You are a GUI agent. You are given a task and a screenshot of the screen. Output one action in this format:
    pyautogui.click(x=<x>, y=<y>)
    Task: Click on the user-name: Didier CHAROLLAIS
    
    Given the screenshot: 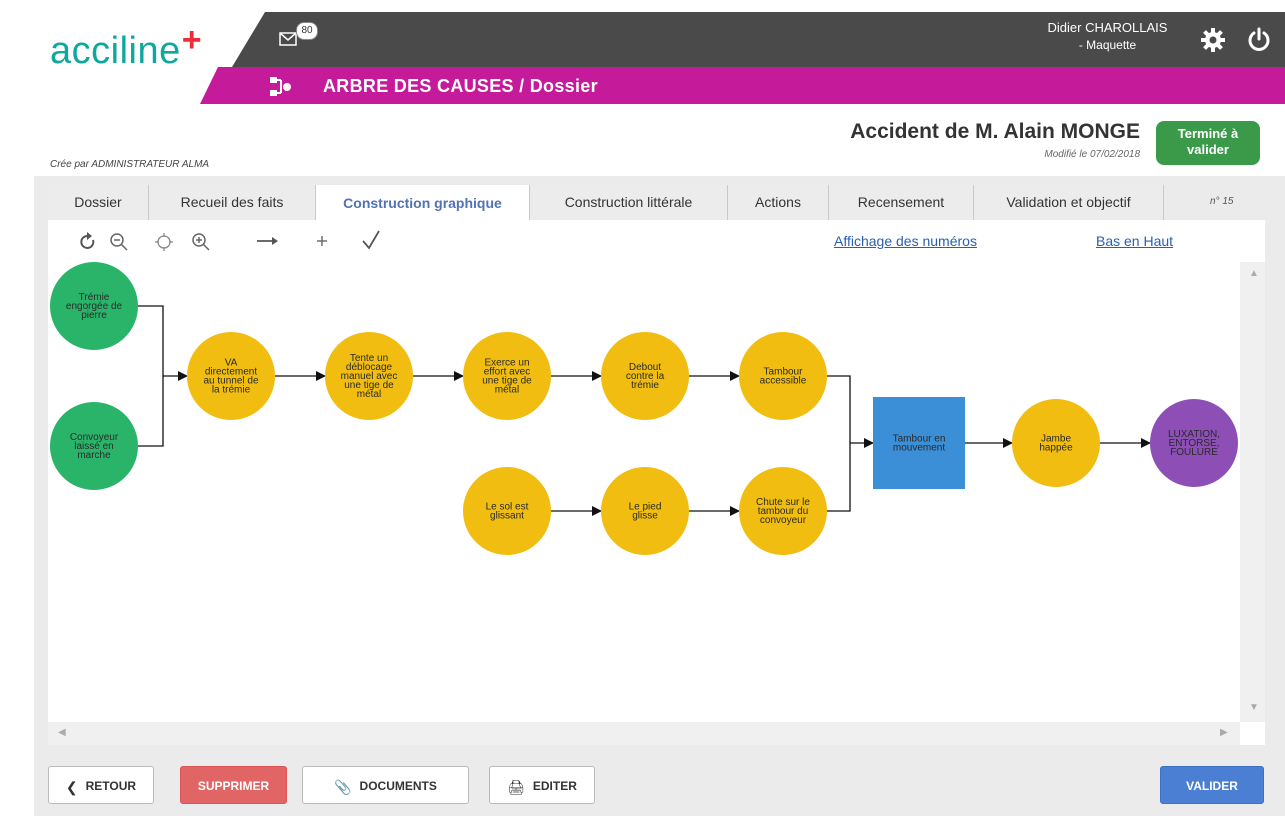 What is the action you would take?
    pyautogui.click(x=1107, y=27)
    